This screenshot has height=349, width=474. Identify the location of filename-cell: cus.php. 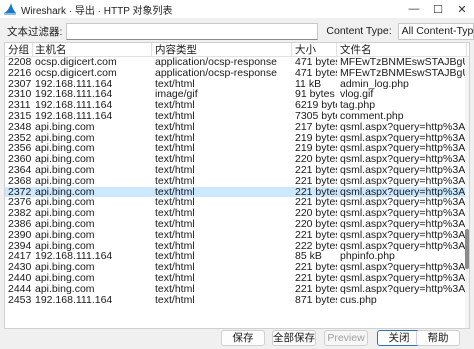
(358, 299).